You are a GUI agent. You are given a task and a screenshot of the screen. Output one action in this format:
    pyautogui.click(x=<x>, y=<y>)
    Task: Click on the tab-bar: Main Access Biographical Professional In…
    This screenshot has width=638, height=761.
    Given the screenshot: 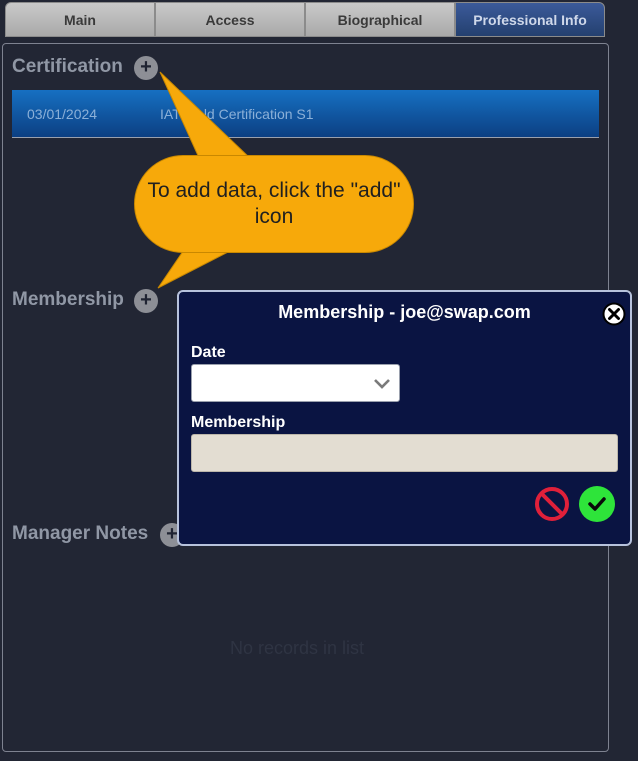 What is the action you would take?
    pyautogui.click(x=305, y=19)
    